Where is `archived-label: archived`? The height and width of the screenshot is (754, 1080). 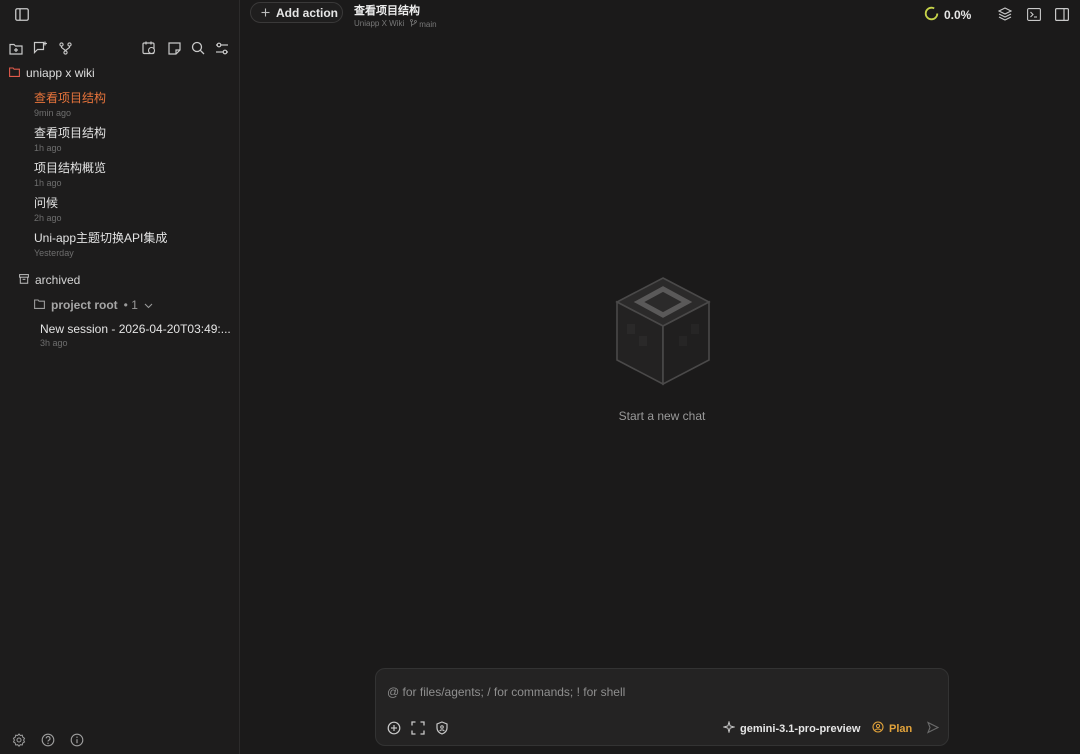
archived-label: archived is located at coordinates (58, 280).